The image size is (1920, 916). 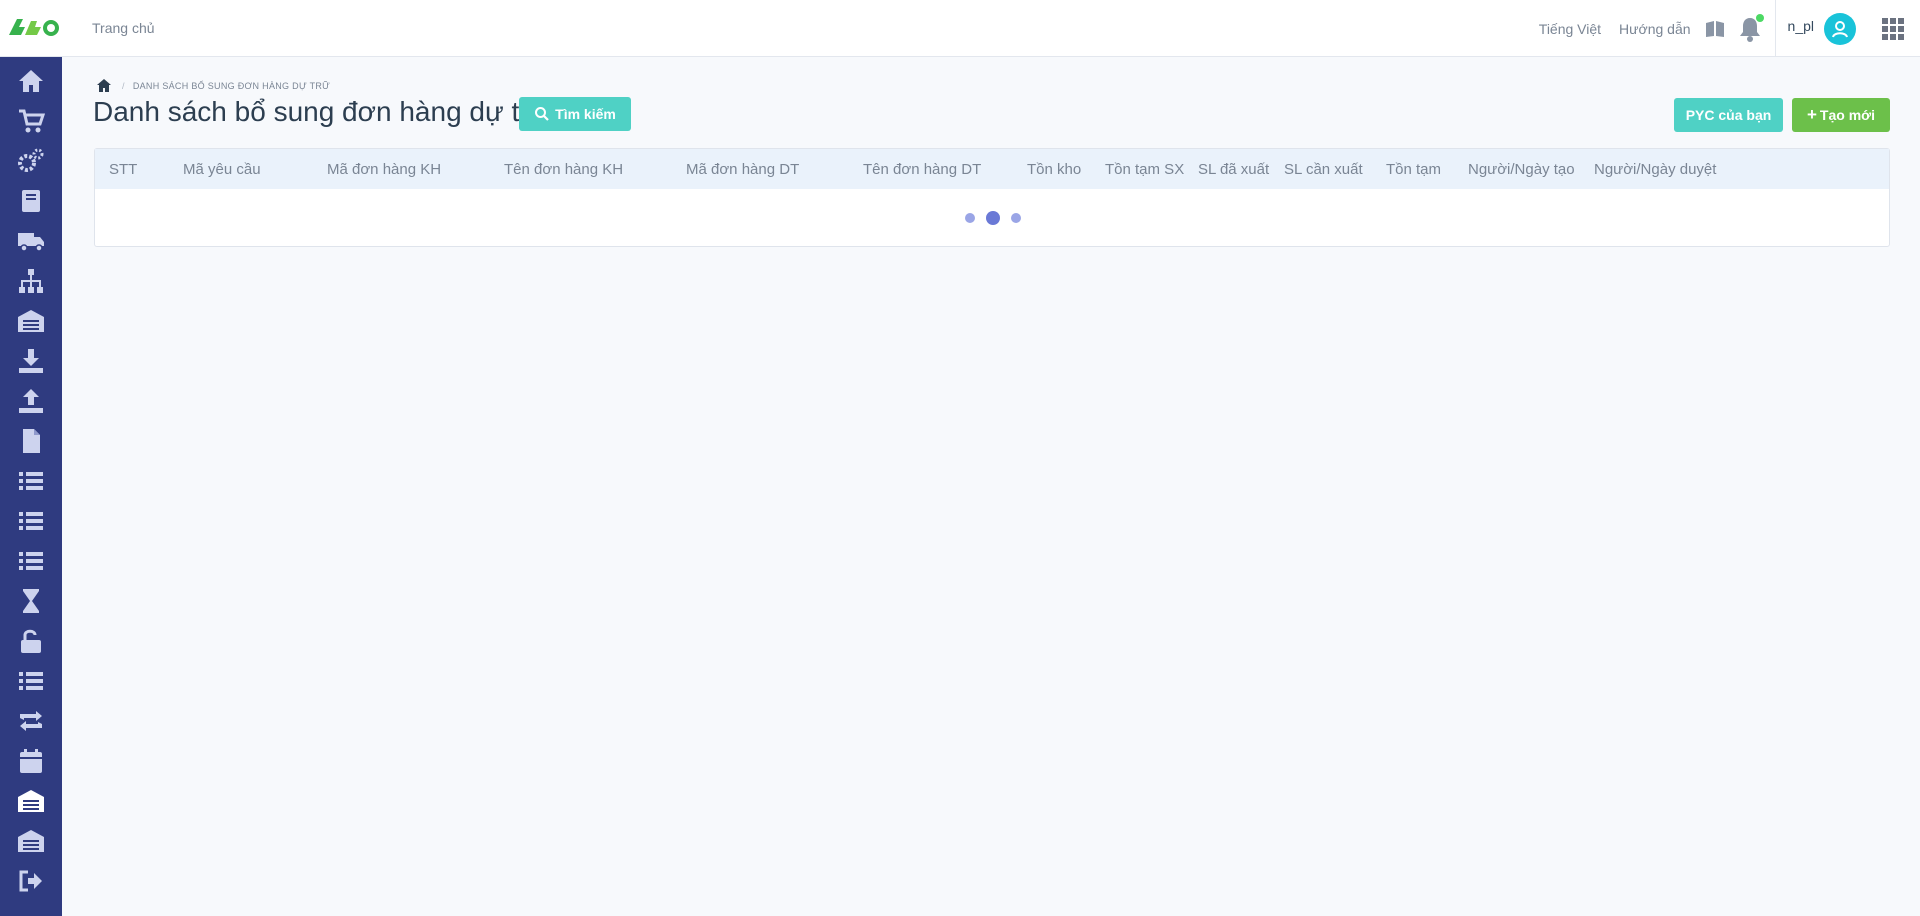 I want to click on top-bar: Trang chủ Tiếng Việt Hướng dẫn n_pl, so click(x=960, y=28).